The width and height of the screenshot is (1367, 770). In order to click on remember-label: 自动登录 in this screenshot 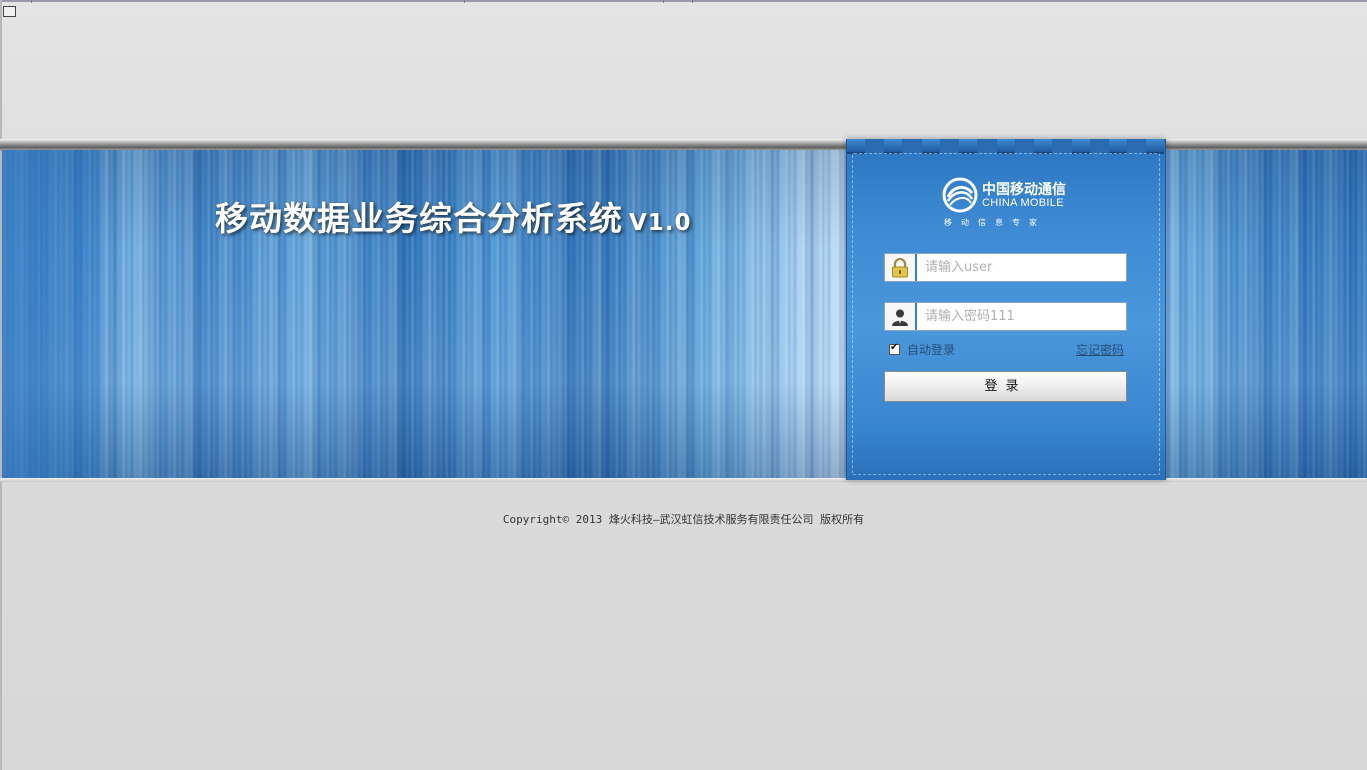, I will do `click(931, 350)`.